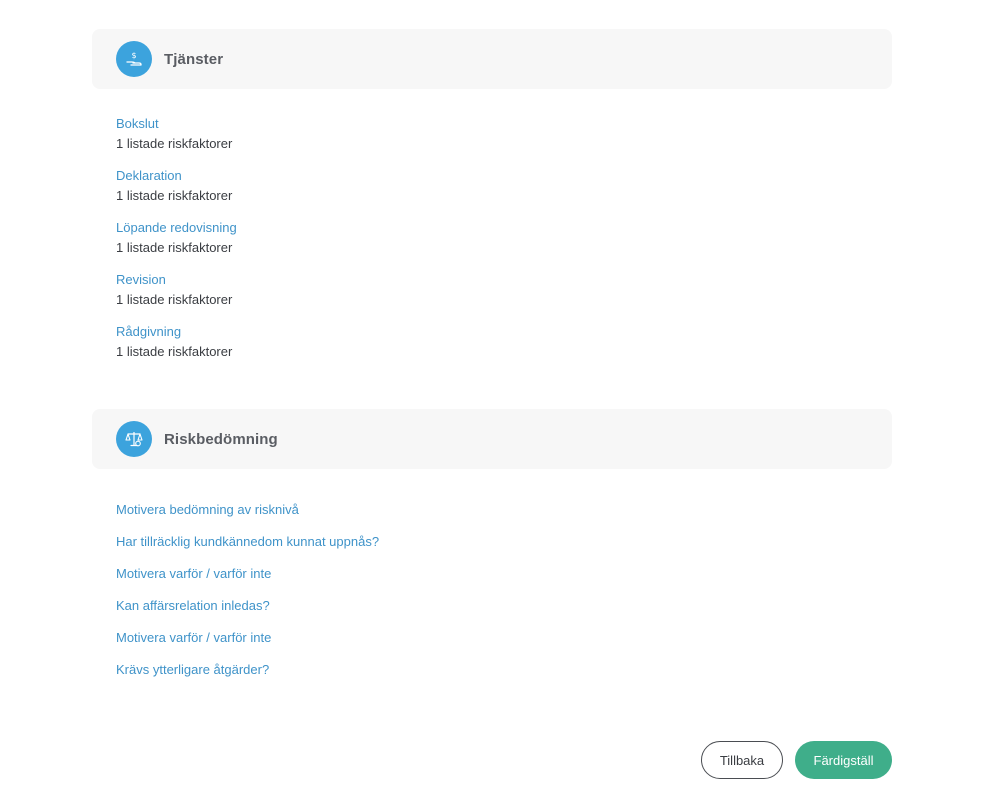  Describe the element at coordinates (176, 228) in the screenshot. I see `service-link-lopande-redovisning: Löpande redovisning` at that location.